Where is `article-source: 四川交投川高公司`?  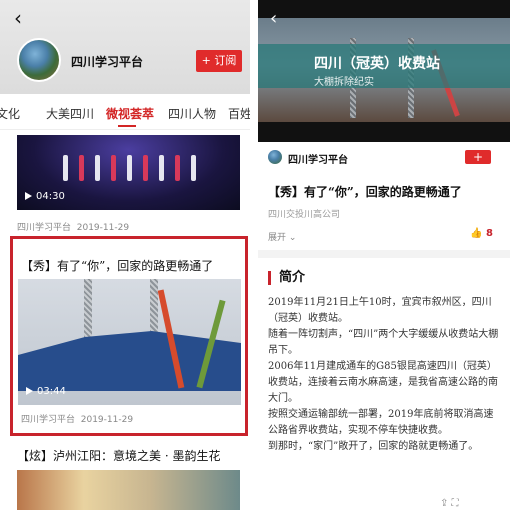
article-source: 四川交投川高公司 is located at coordinates (304, 215).